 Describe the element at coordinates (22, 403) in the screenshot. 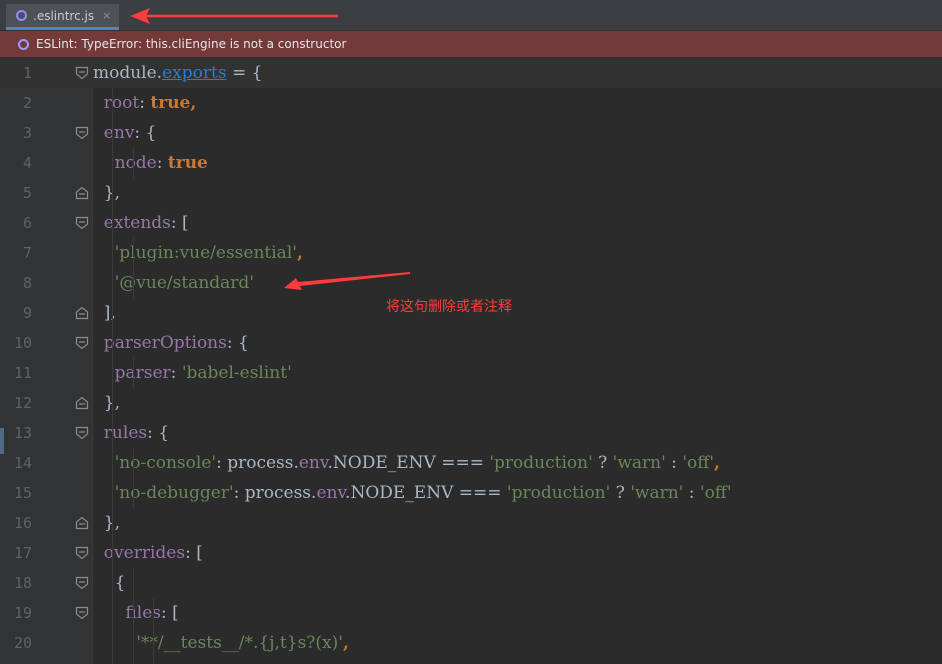

I see `line-number: 12` at that location.